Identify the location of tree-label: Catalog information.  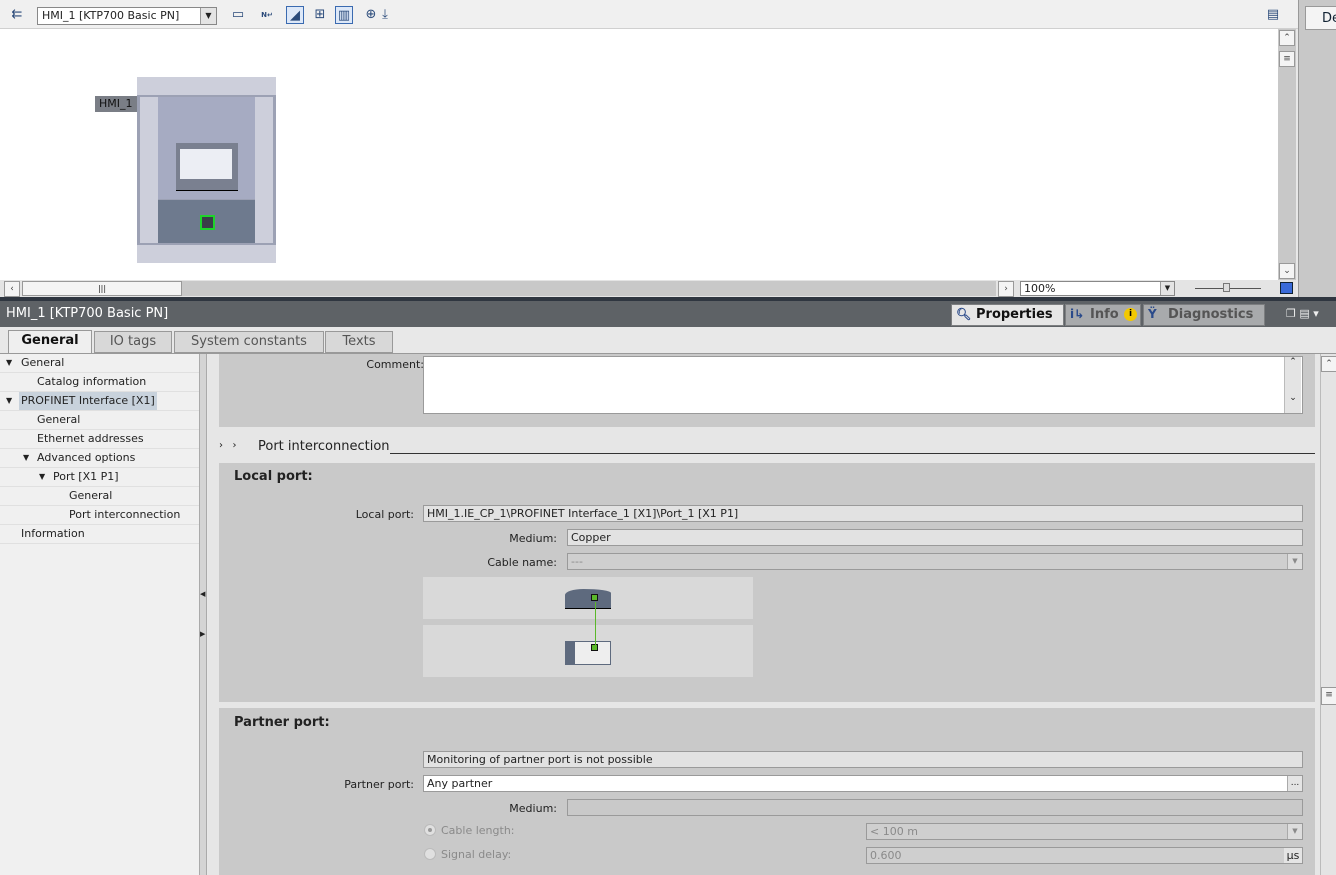
(92, 381).